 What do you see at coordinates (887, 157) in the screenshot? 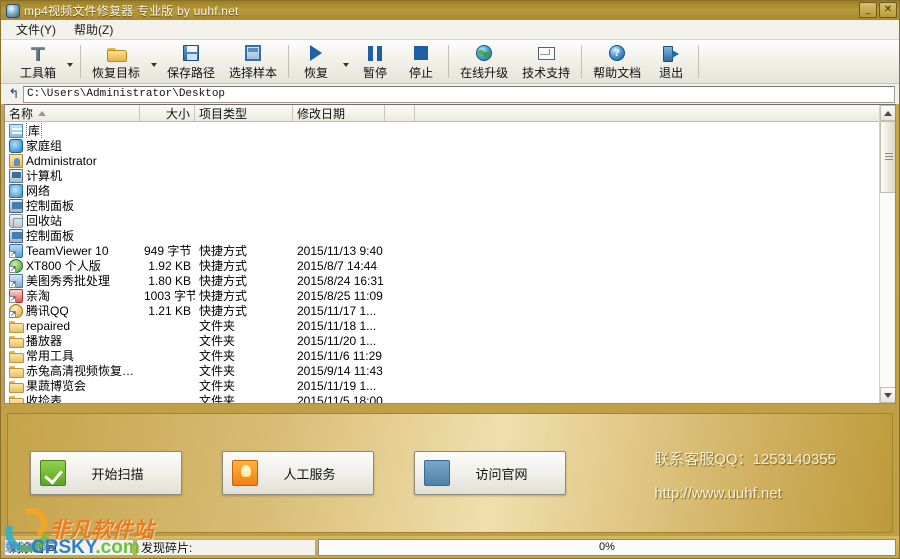
I see `scrollbar-thumb` at bounding box center [887, 157].